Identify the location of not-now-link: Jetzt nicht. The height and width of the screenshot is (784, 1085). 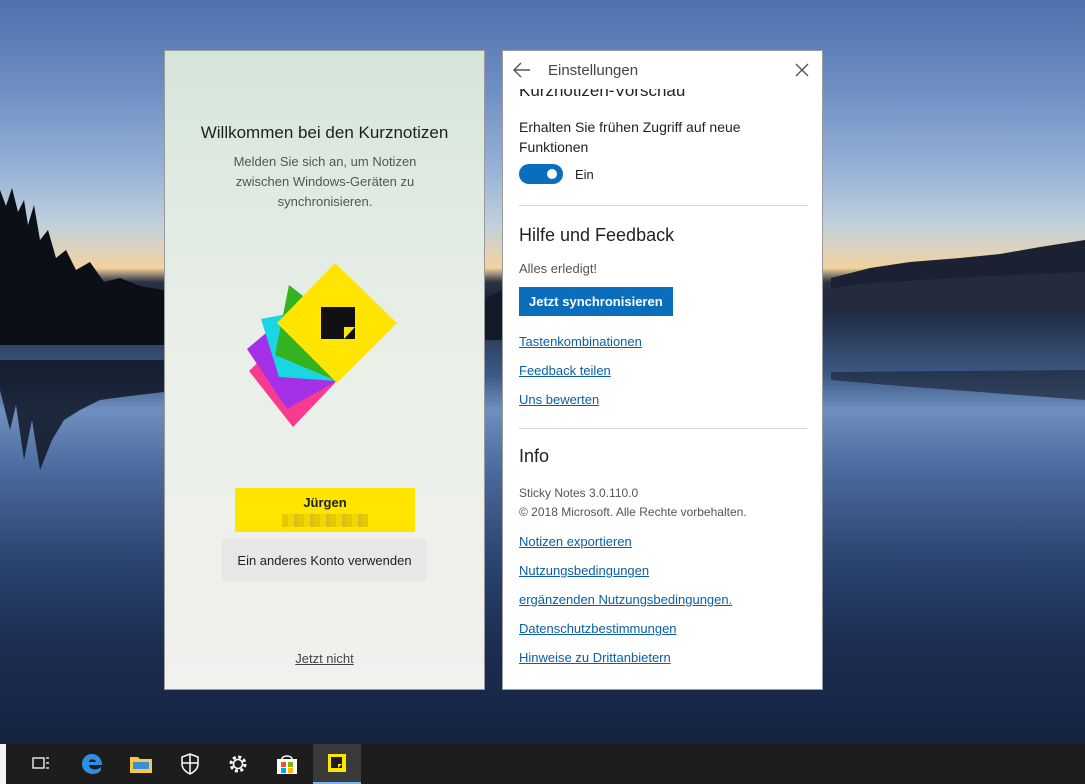
(324, 658).